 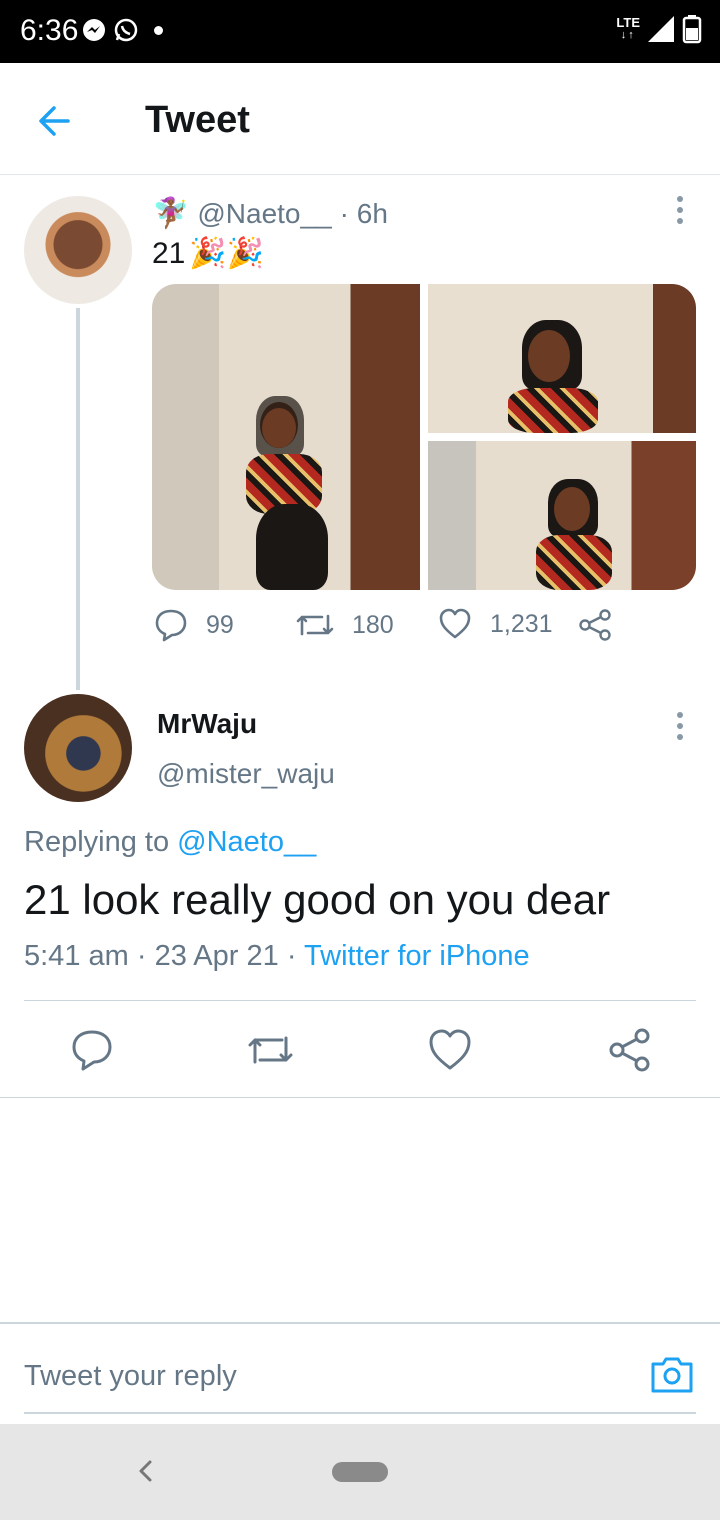 What do you see at coordinates (360, 119) in the screenshot?
I see `top-app-bar: Tweet` at bounding box center [360, 119].